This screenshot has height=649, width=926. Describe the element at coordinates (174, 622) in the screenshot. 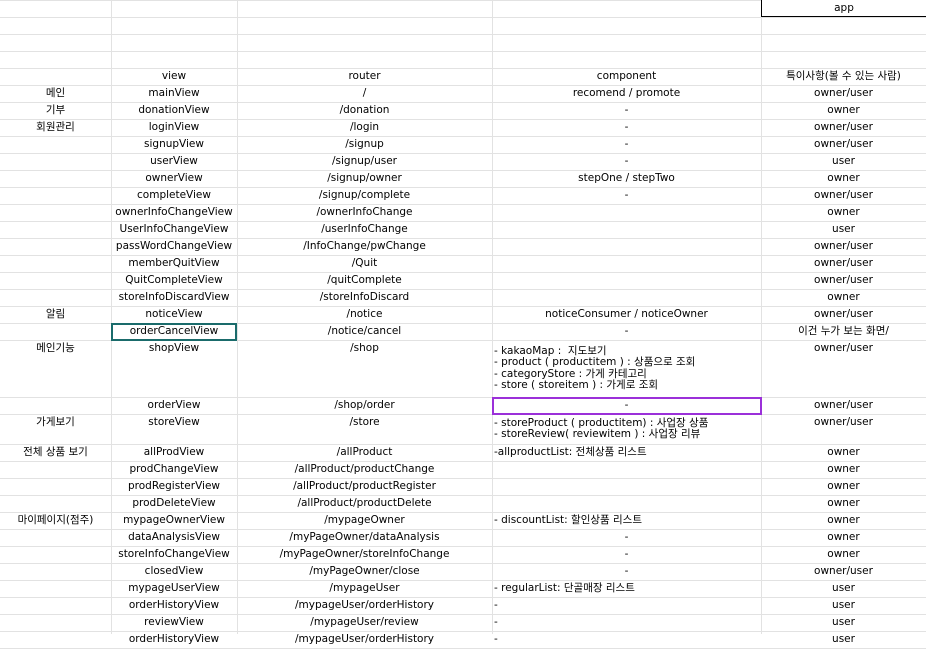

I see `view-cell: reviewView` at that location.